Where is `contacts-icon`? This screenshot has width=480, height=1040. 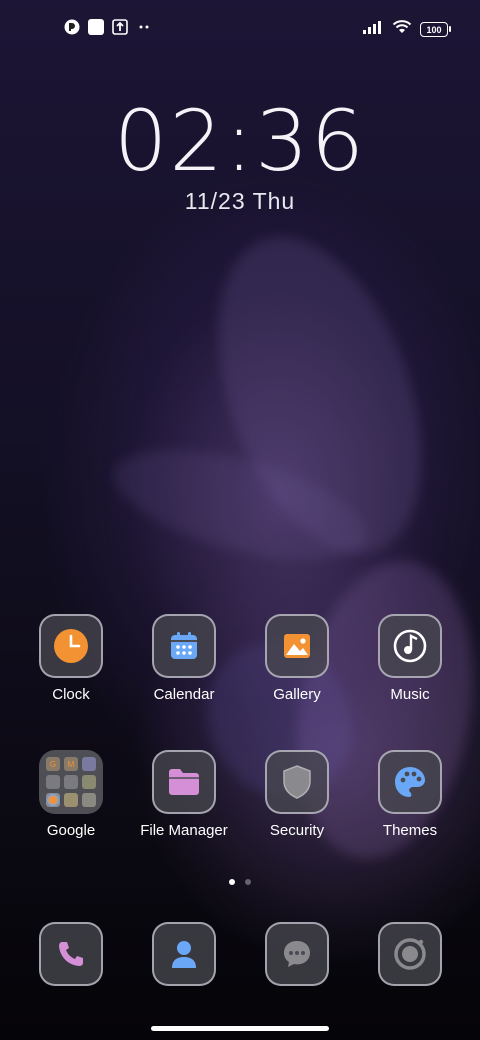
contacts-icon is located at coordinates (184, 954).